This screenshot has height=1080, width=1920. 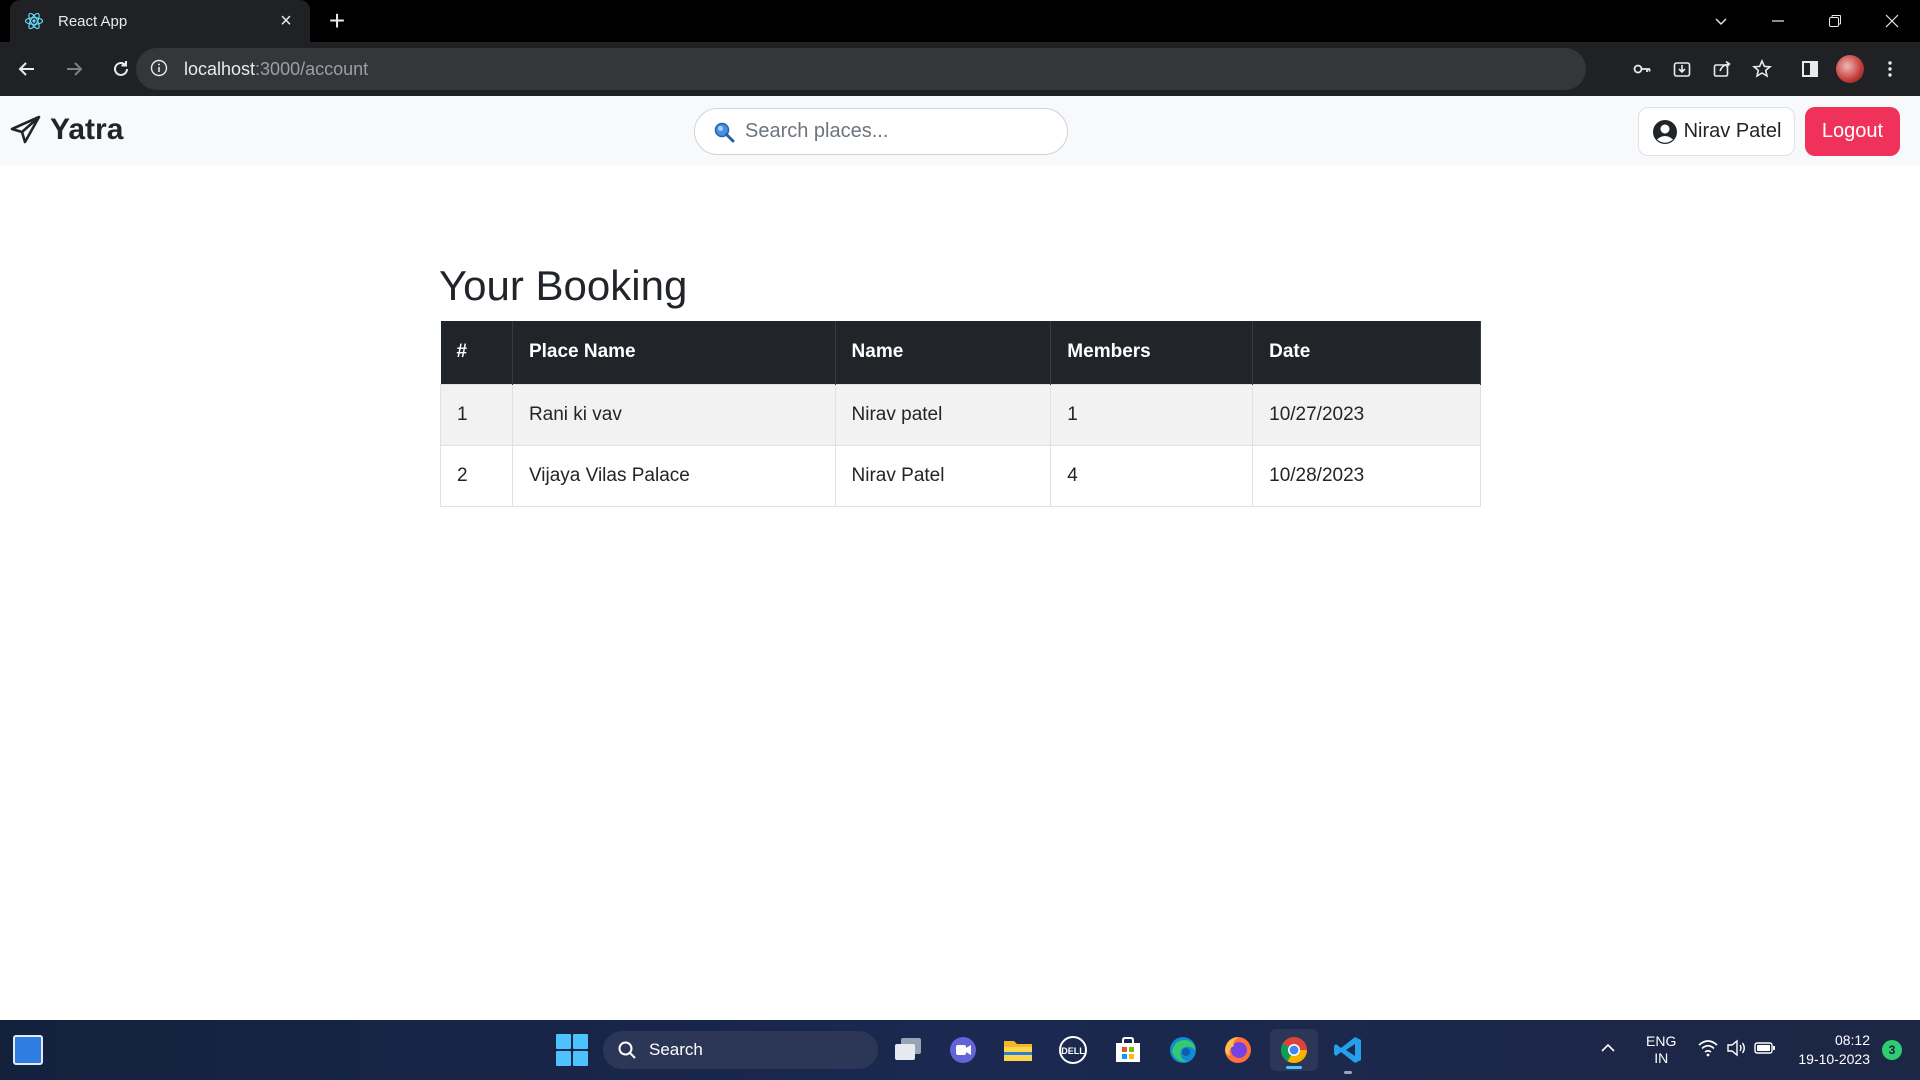 I want to click on url-path: :3000/account, so click(x=312, y=68).